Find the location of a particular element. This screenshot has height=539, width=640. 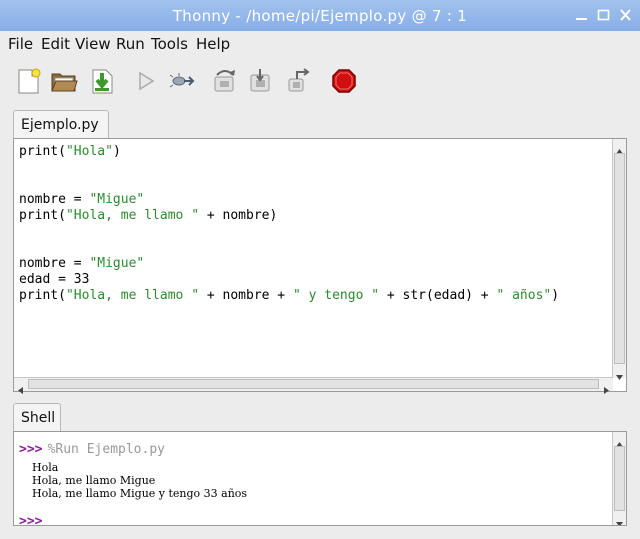

shell-output-line: Hola, me llamo Migue is located at coordinates (94, 480).